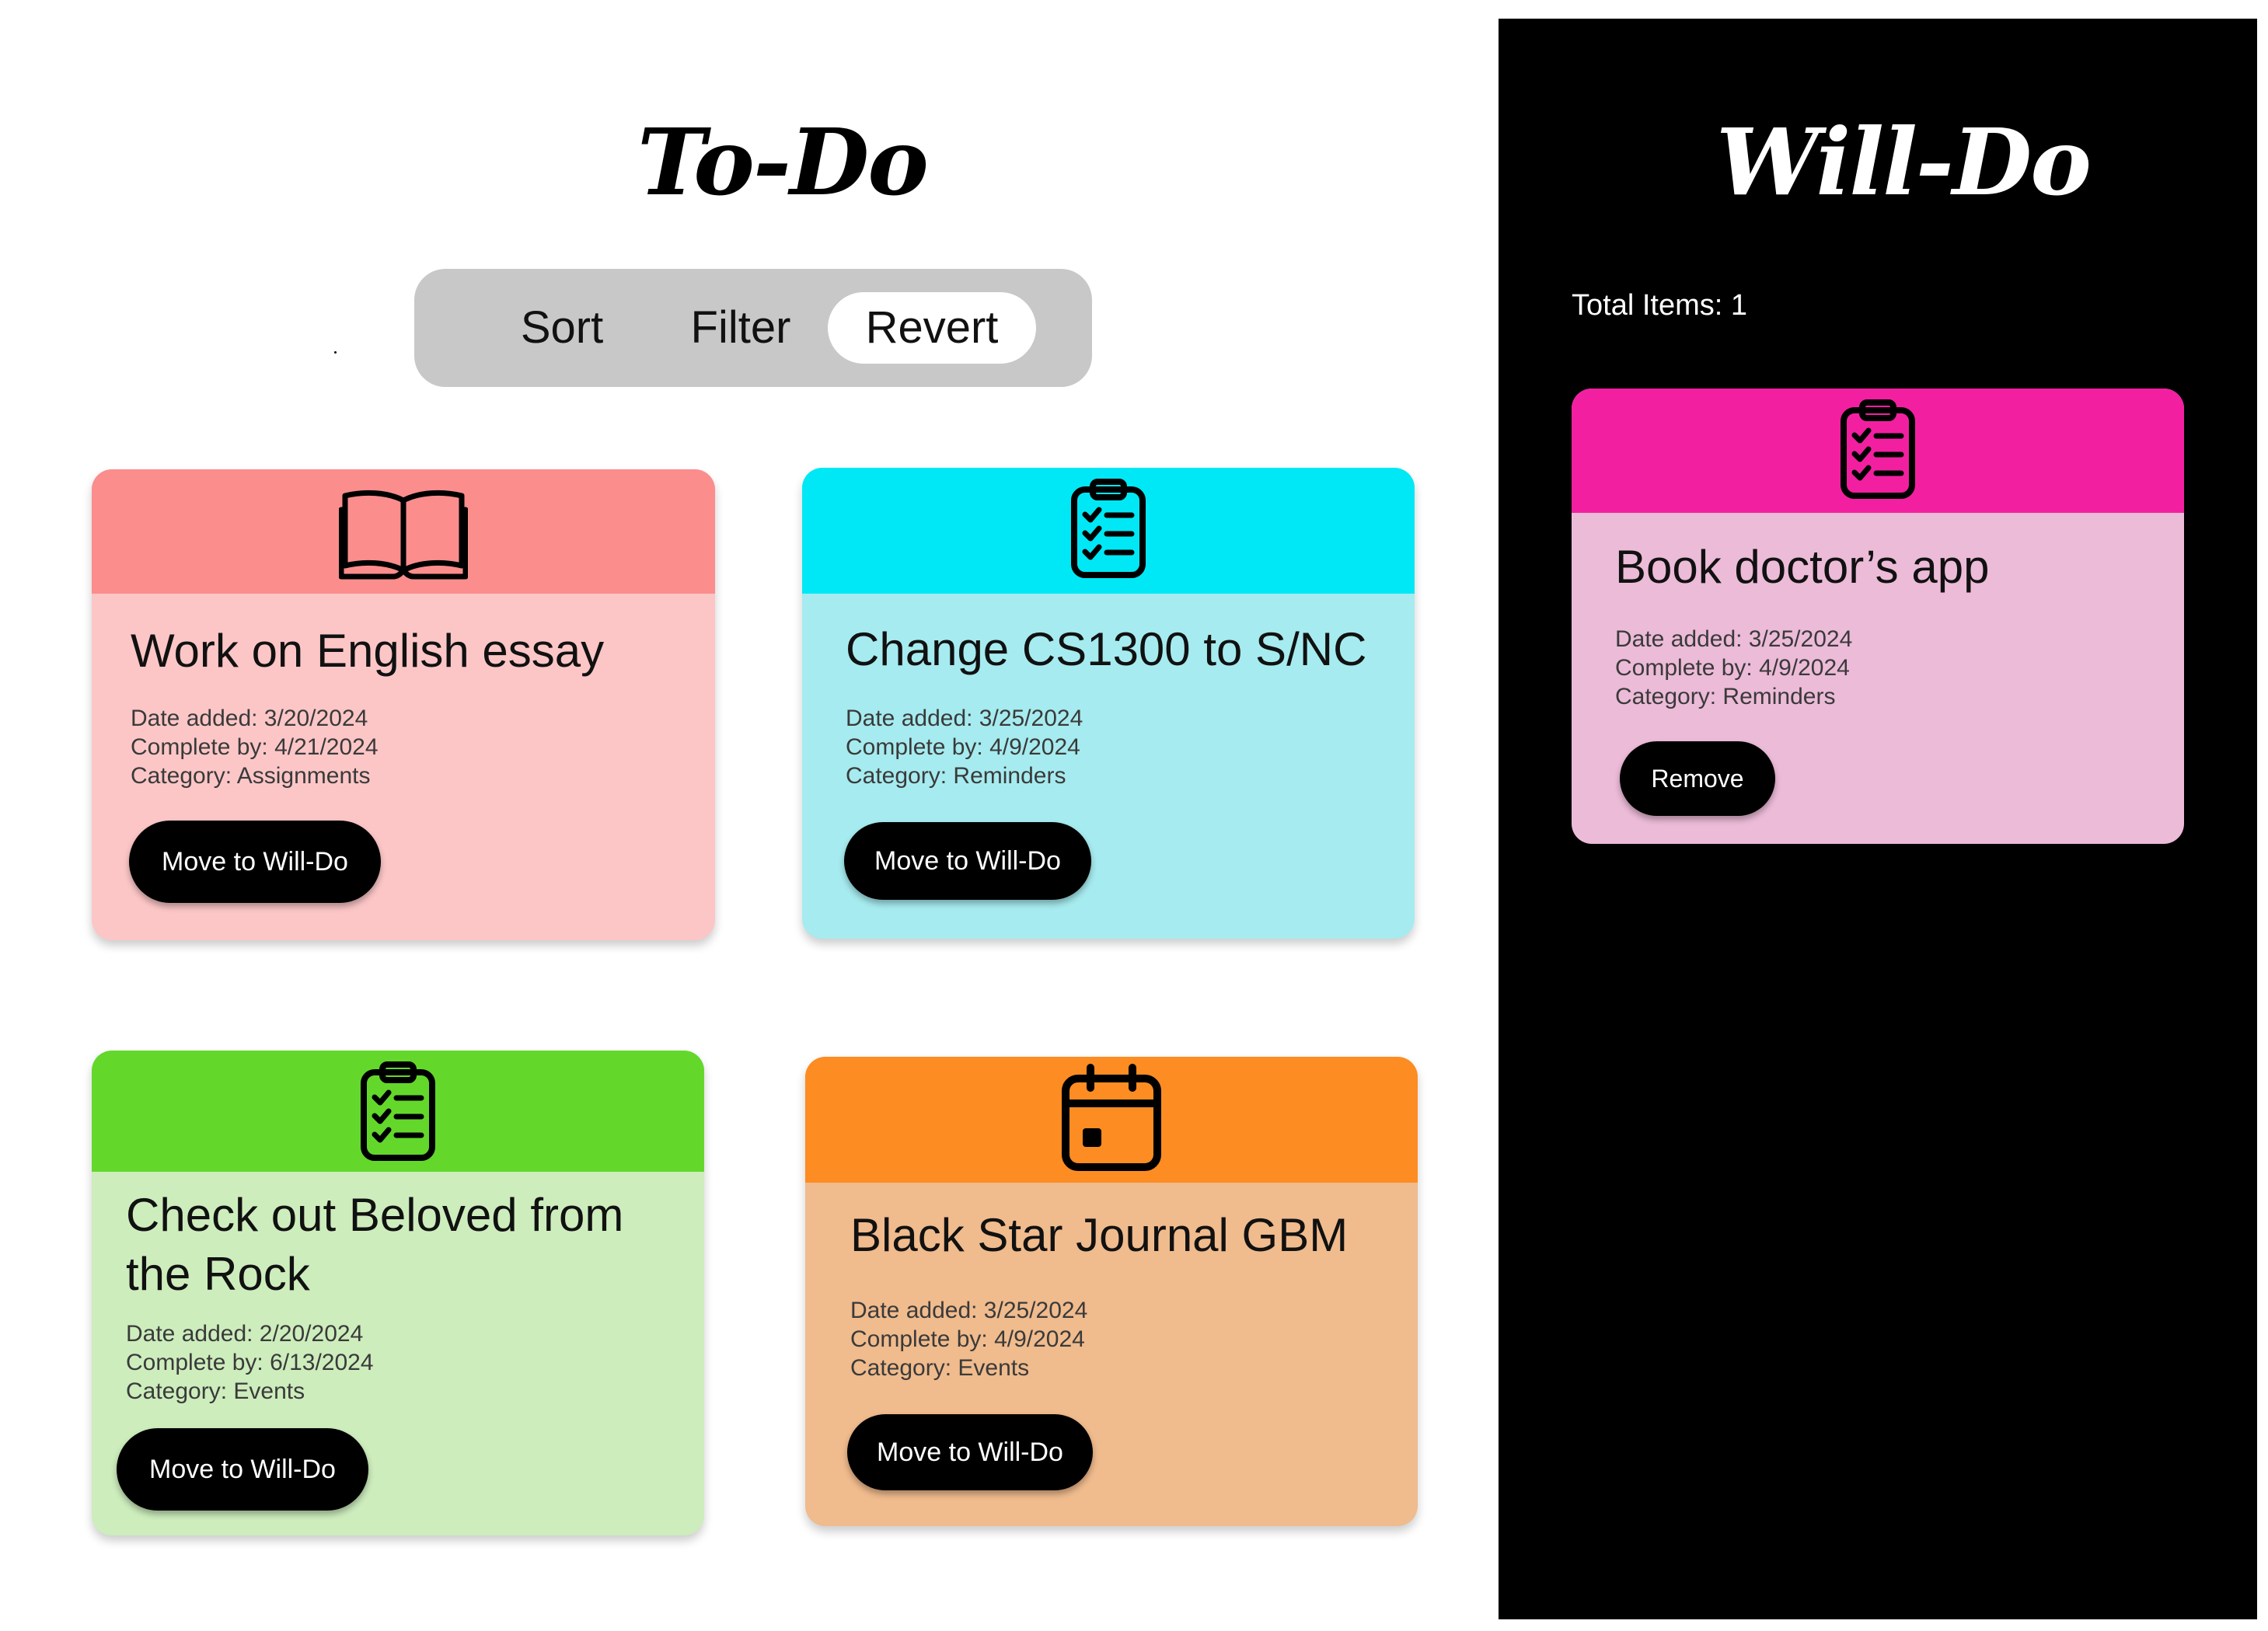 The height and width of the screenshot is (1631, 2268). Describe the element at coordinates (251, 776) in the screenshot. I see `category: Category: Assignments` at that location.